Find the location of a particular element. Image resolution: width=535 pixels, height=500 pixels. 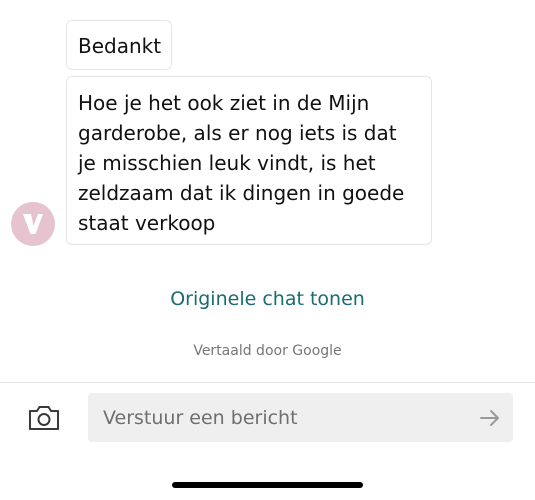

translation-attribution: Vertaald door Google is located at coordinates (267, 351).